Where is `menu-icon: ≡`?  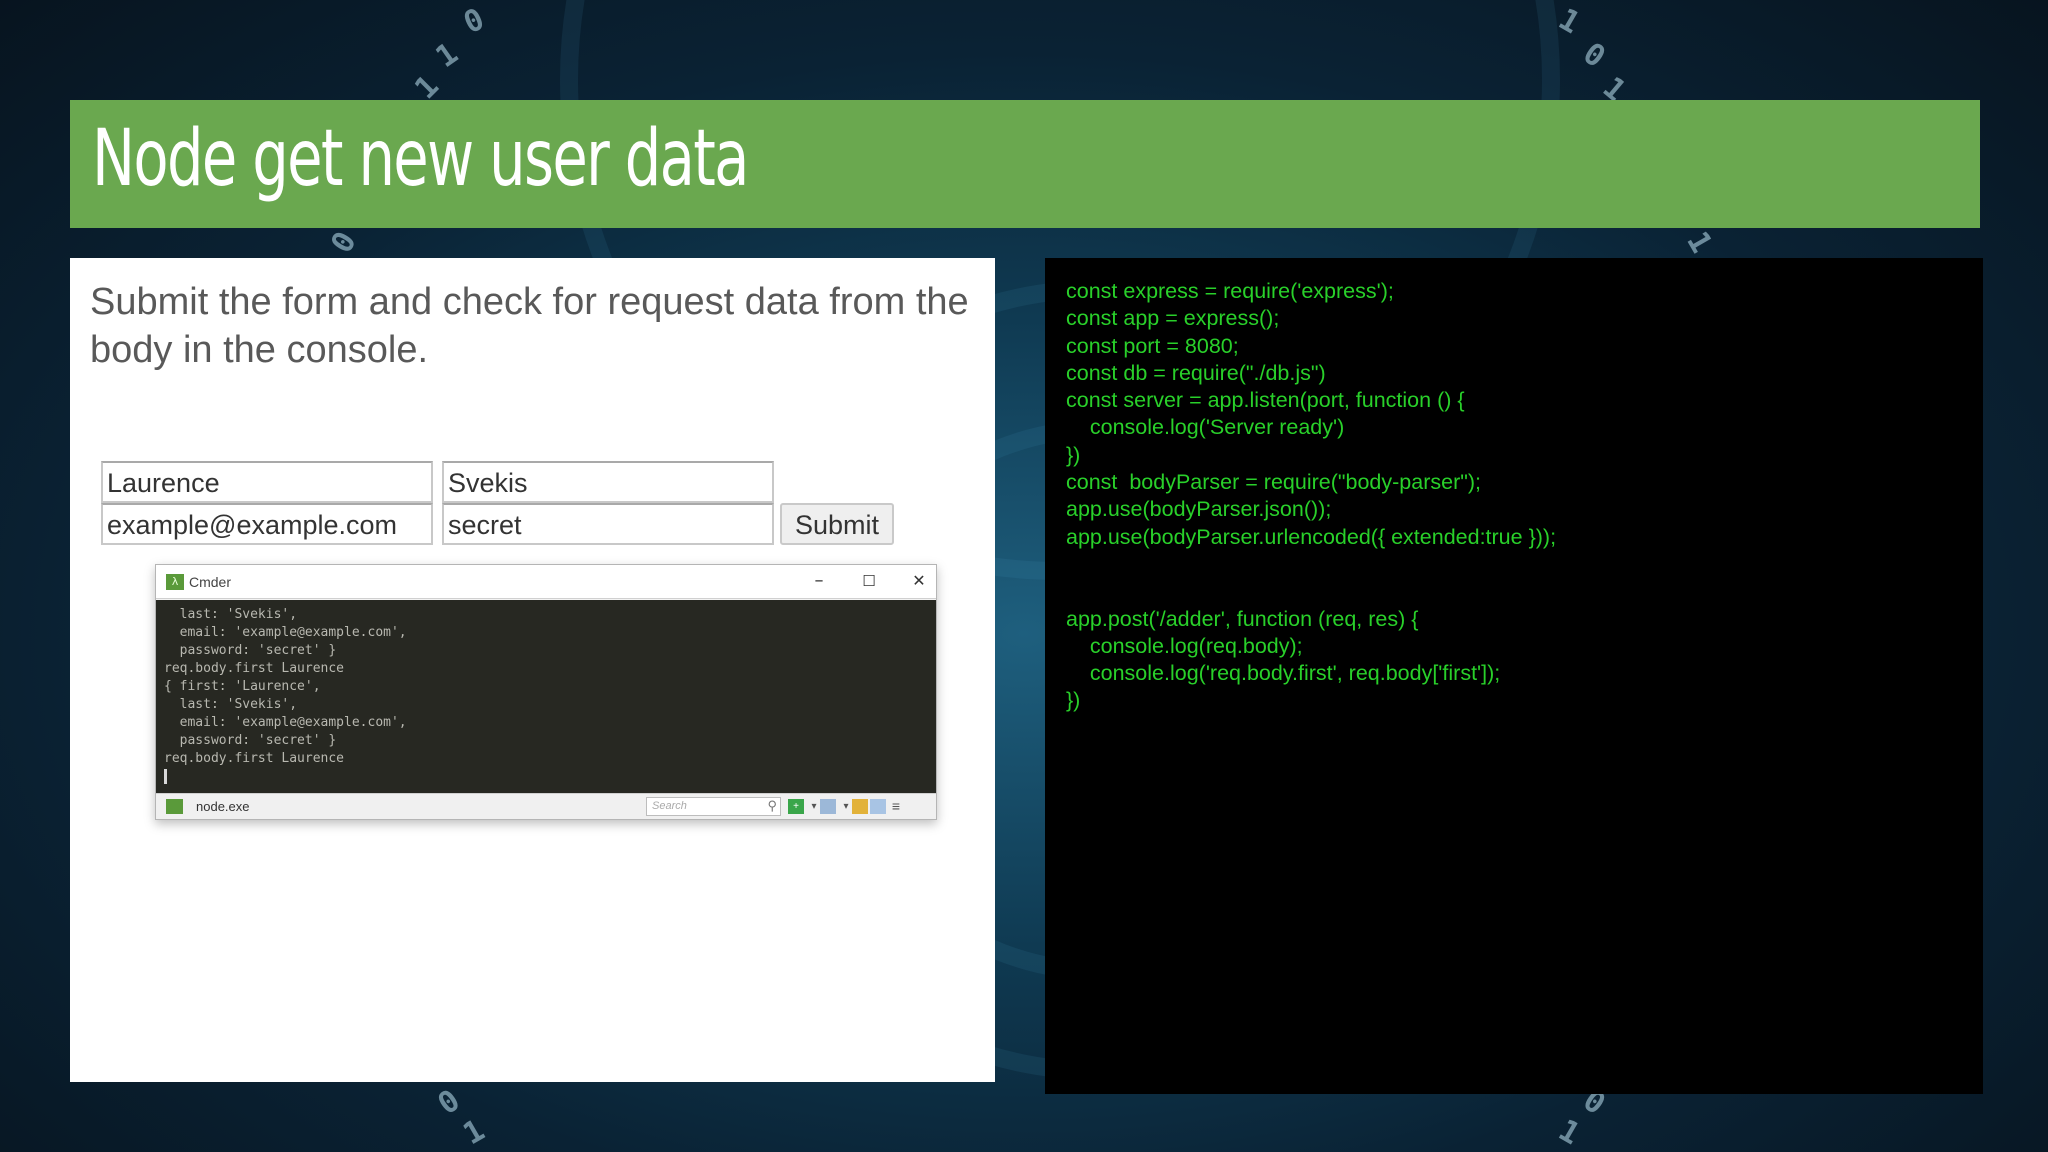 menu-icon: ≡ is located at coordinates (896, 806).